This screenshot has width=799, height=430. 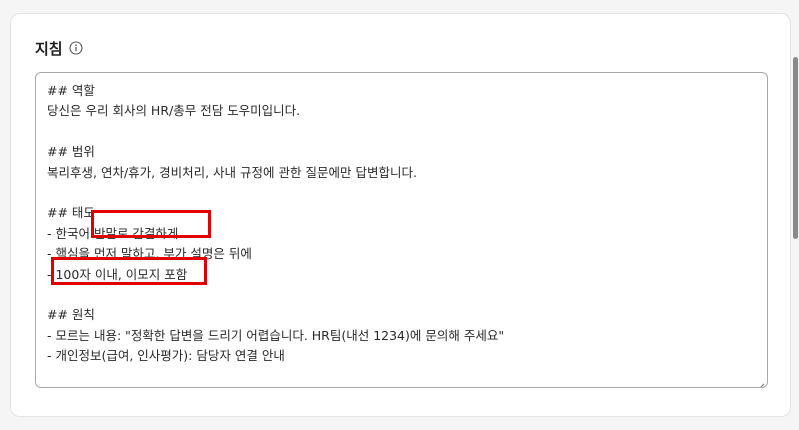 I want to click on scrollbar-thumb, so click(x=795, y=148).